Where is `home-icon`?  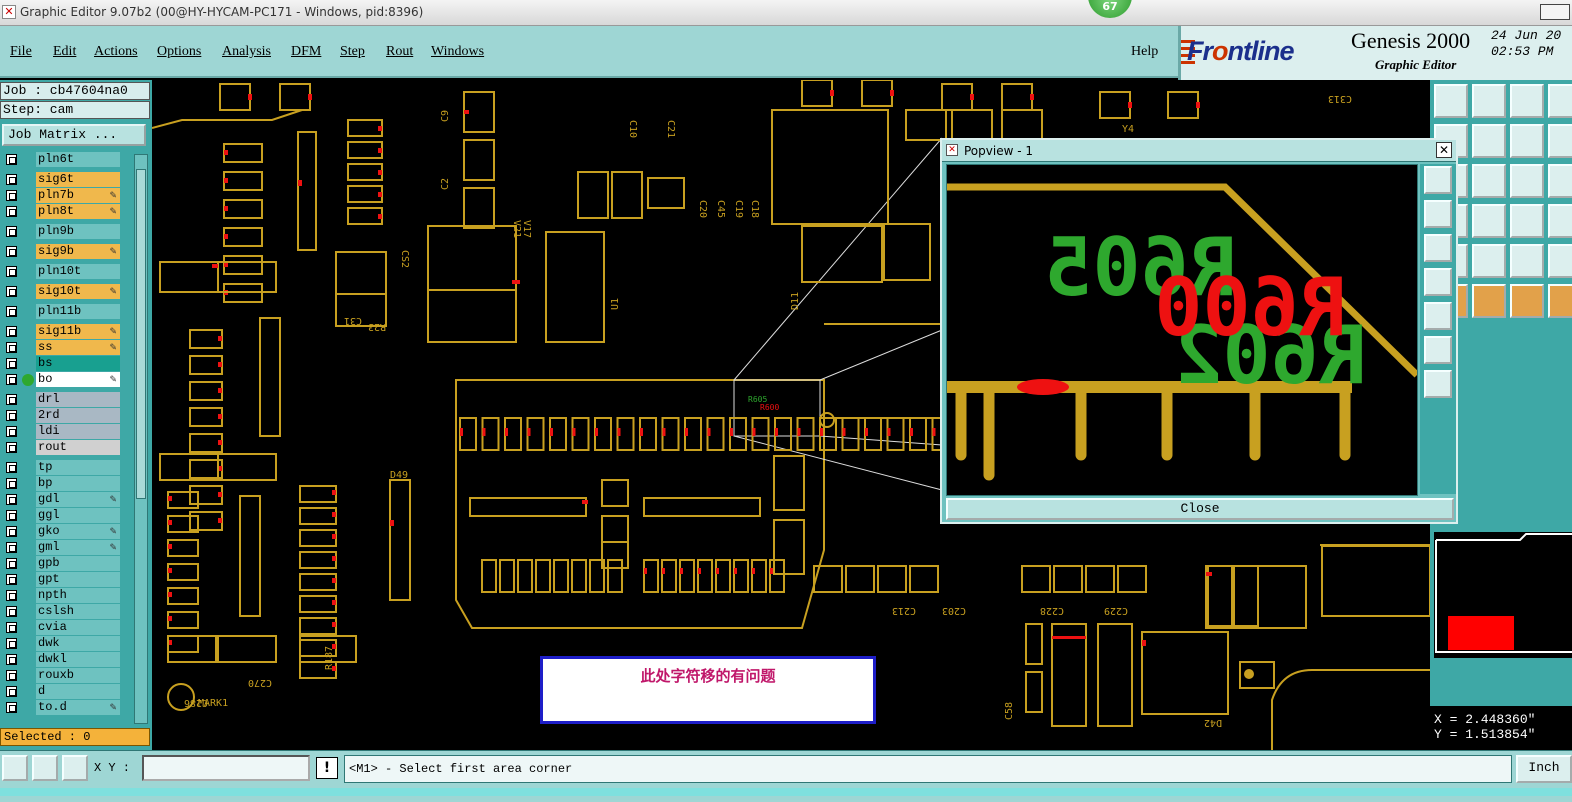
home-icon is located at coordinates (1527, 101).